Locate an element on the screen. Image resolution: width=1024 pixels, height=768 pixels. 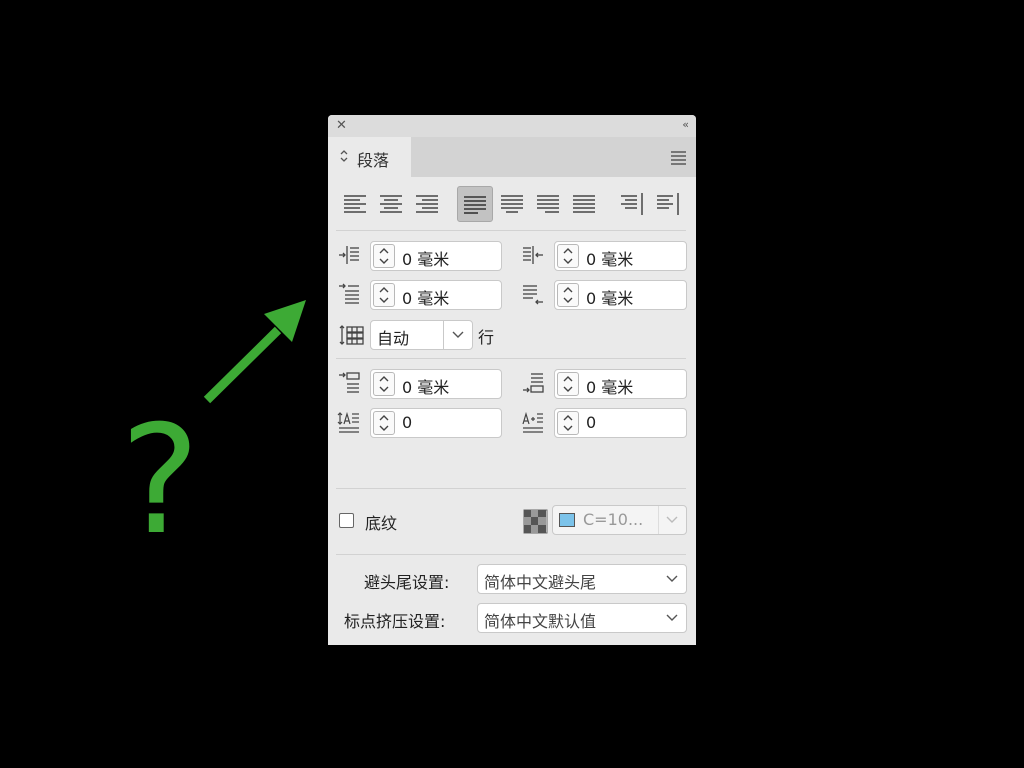
question-mark: ? is located at coordinates (160, 481).